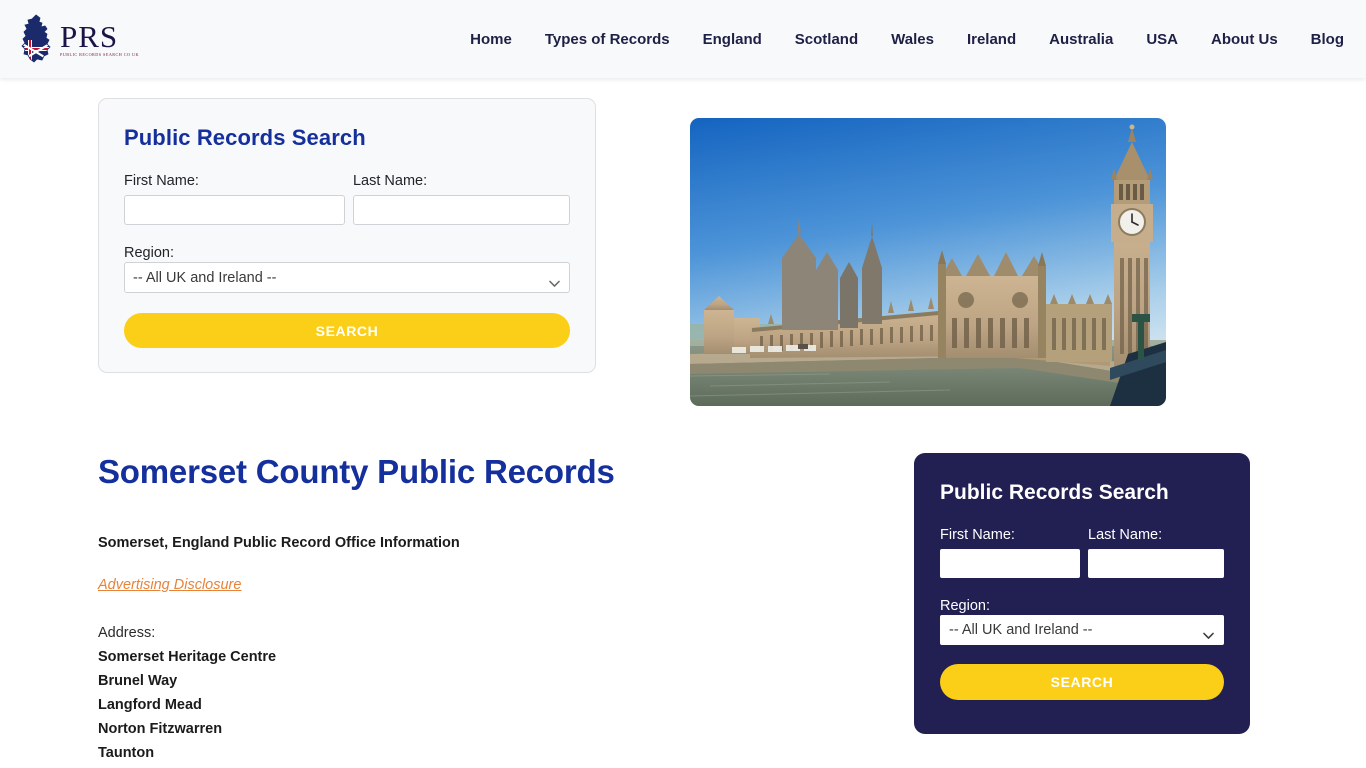  Describe the element at coordinates (1082, 630) in the screenshot. I see `sidebar-region-select: -- All UK and Ireland --` at that location.